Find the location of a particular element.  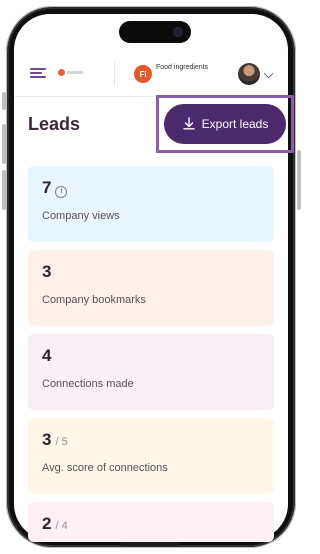

platform-logo is located at coordinates (70, 72).